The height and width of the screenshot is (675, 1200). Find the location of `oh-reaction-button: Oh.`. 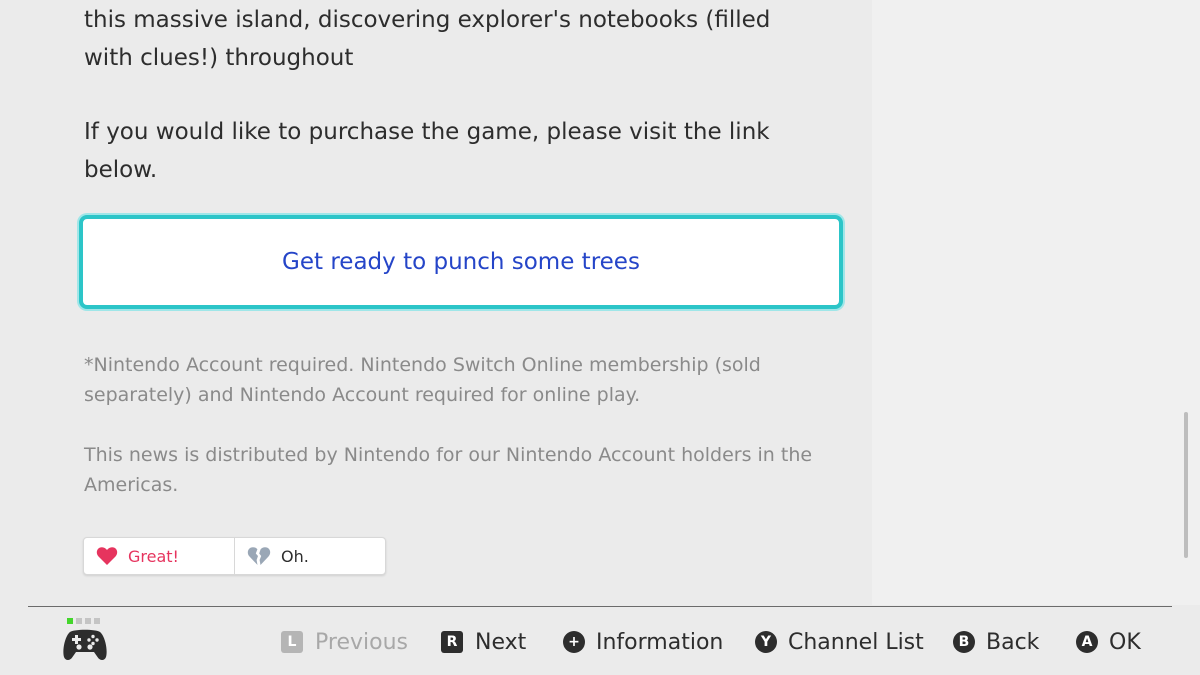

oh-reaction-button: Oh. is located at coordinates (310, 556).